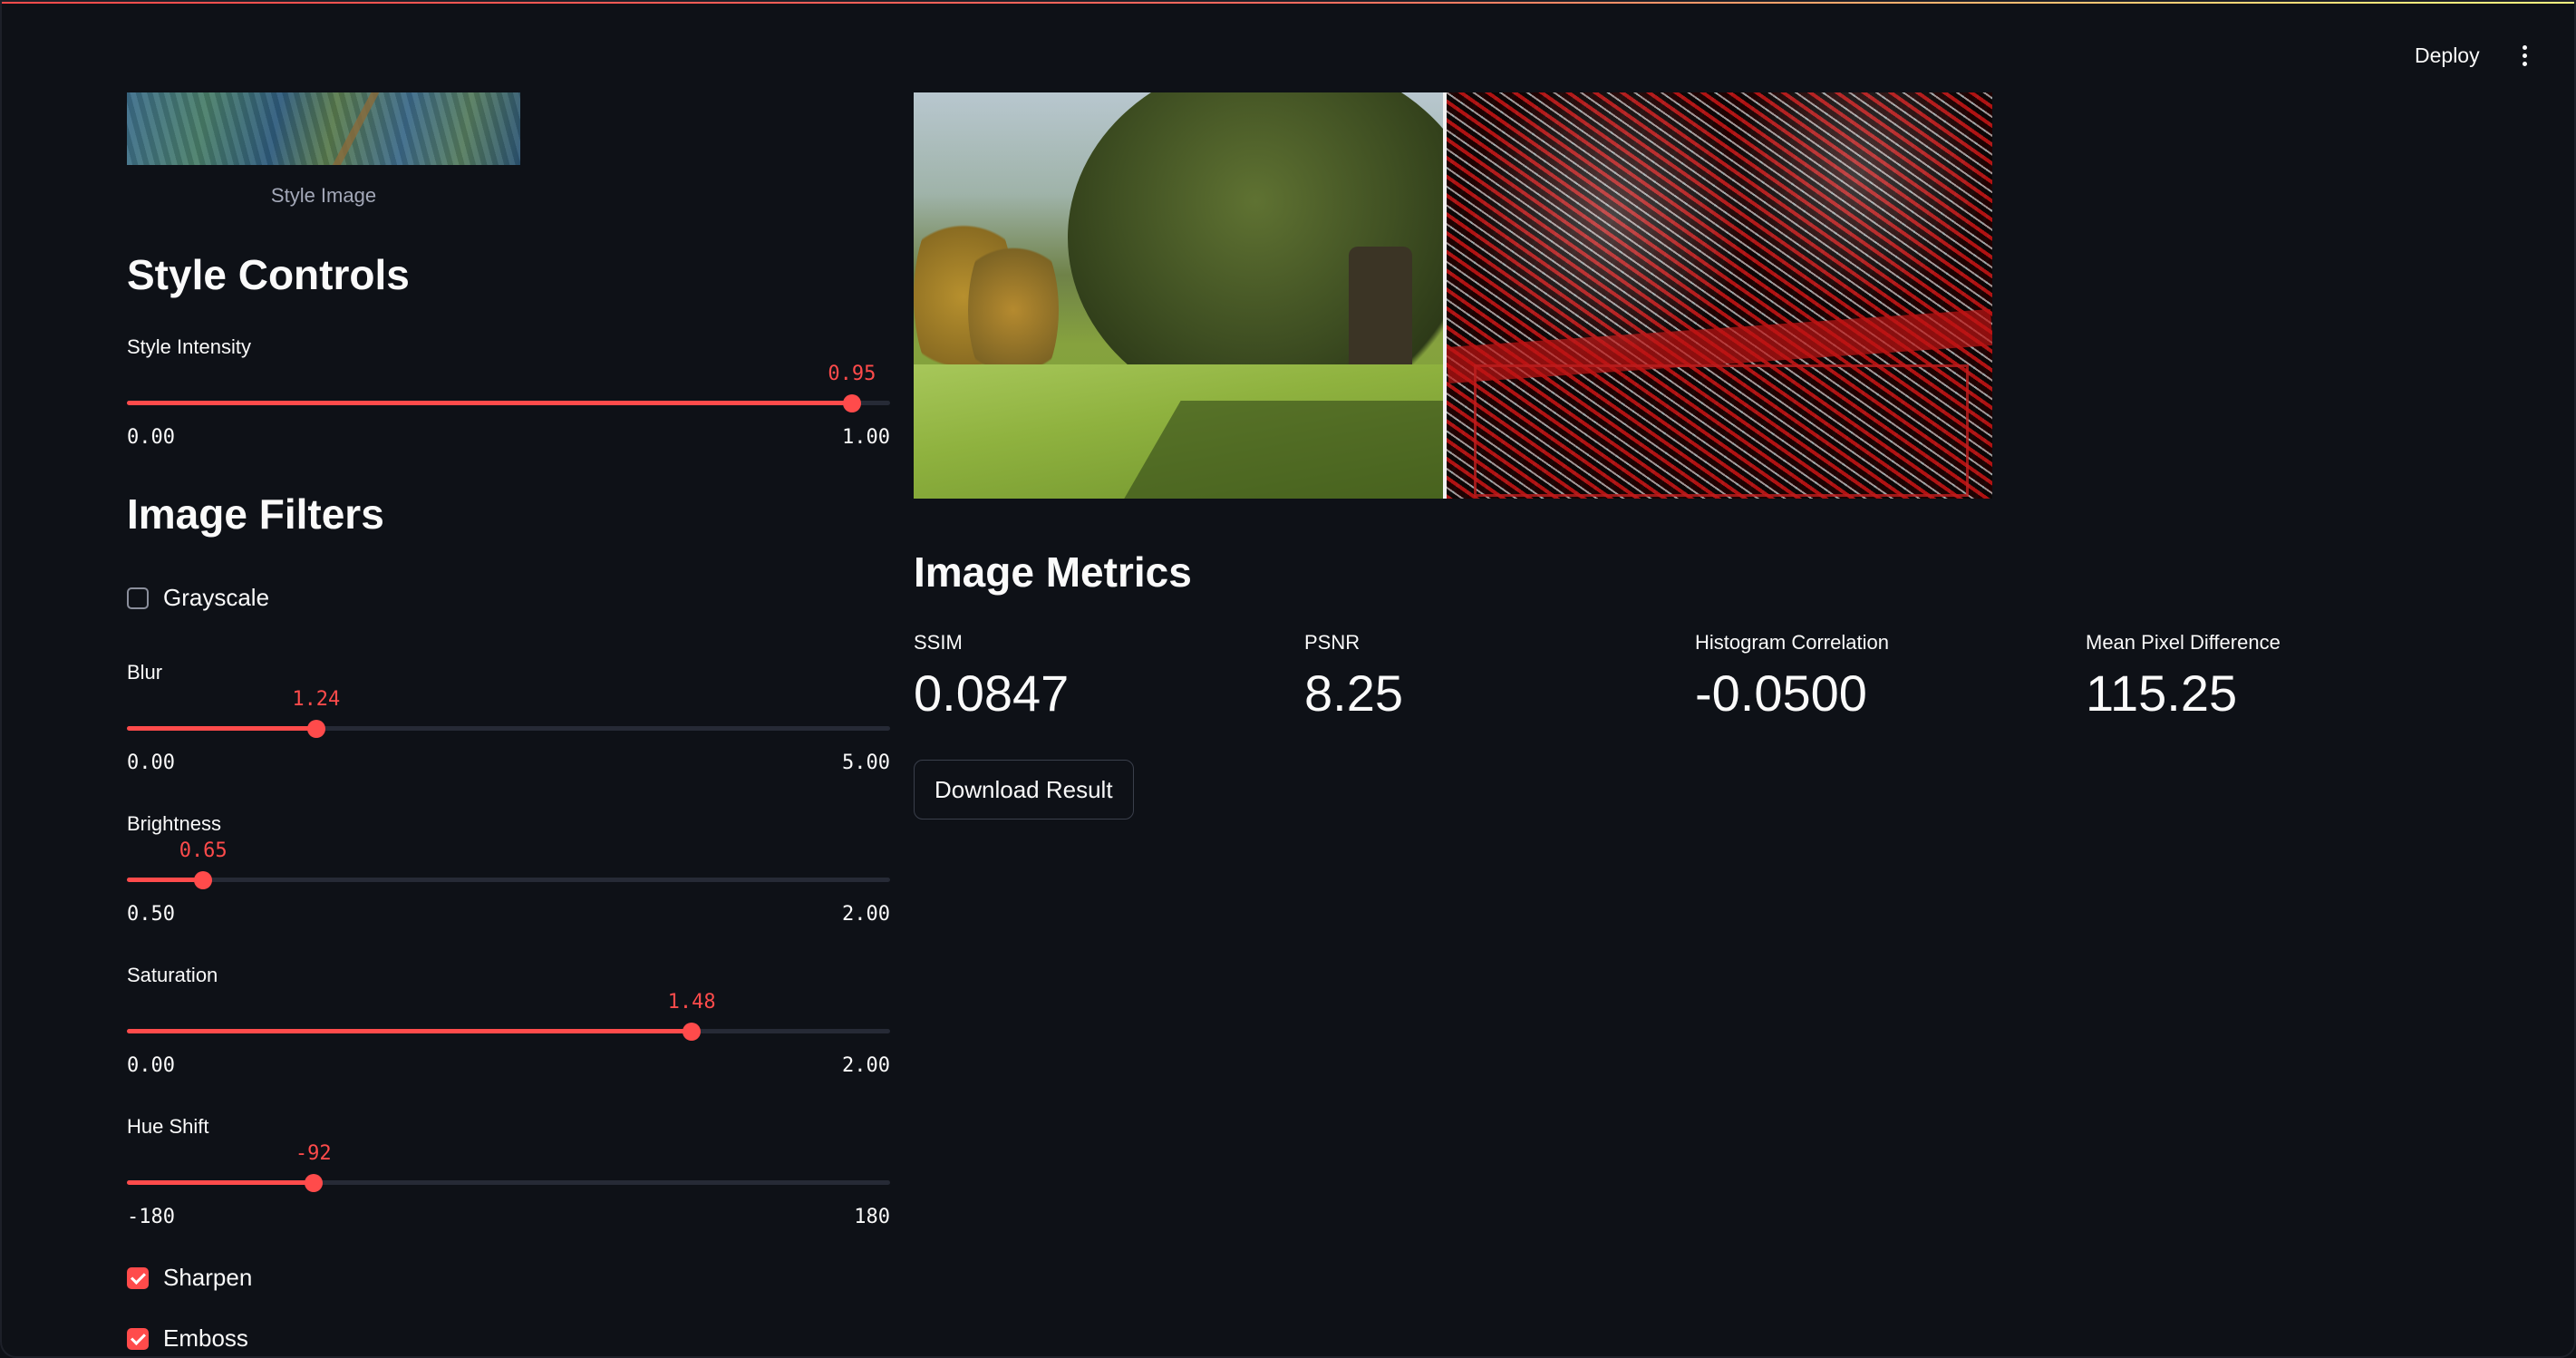 Image resolution: width=2576 pixels, height=1358 pixels. Describe the element at coordinates (205, 1338) in the screenshot. I see `emboss-label: Emboss` at that location.